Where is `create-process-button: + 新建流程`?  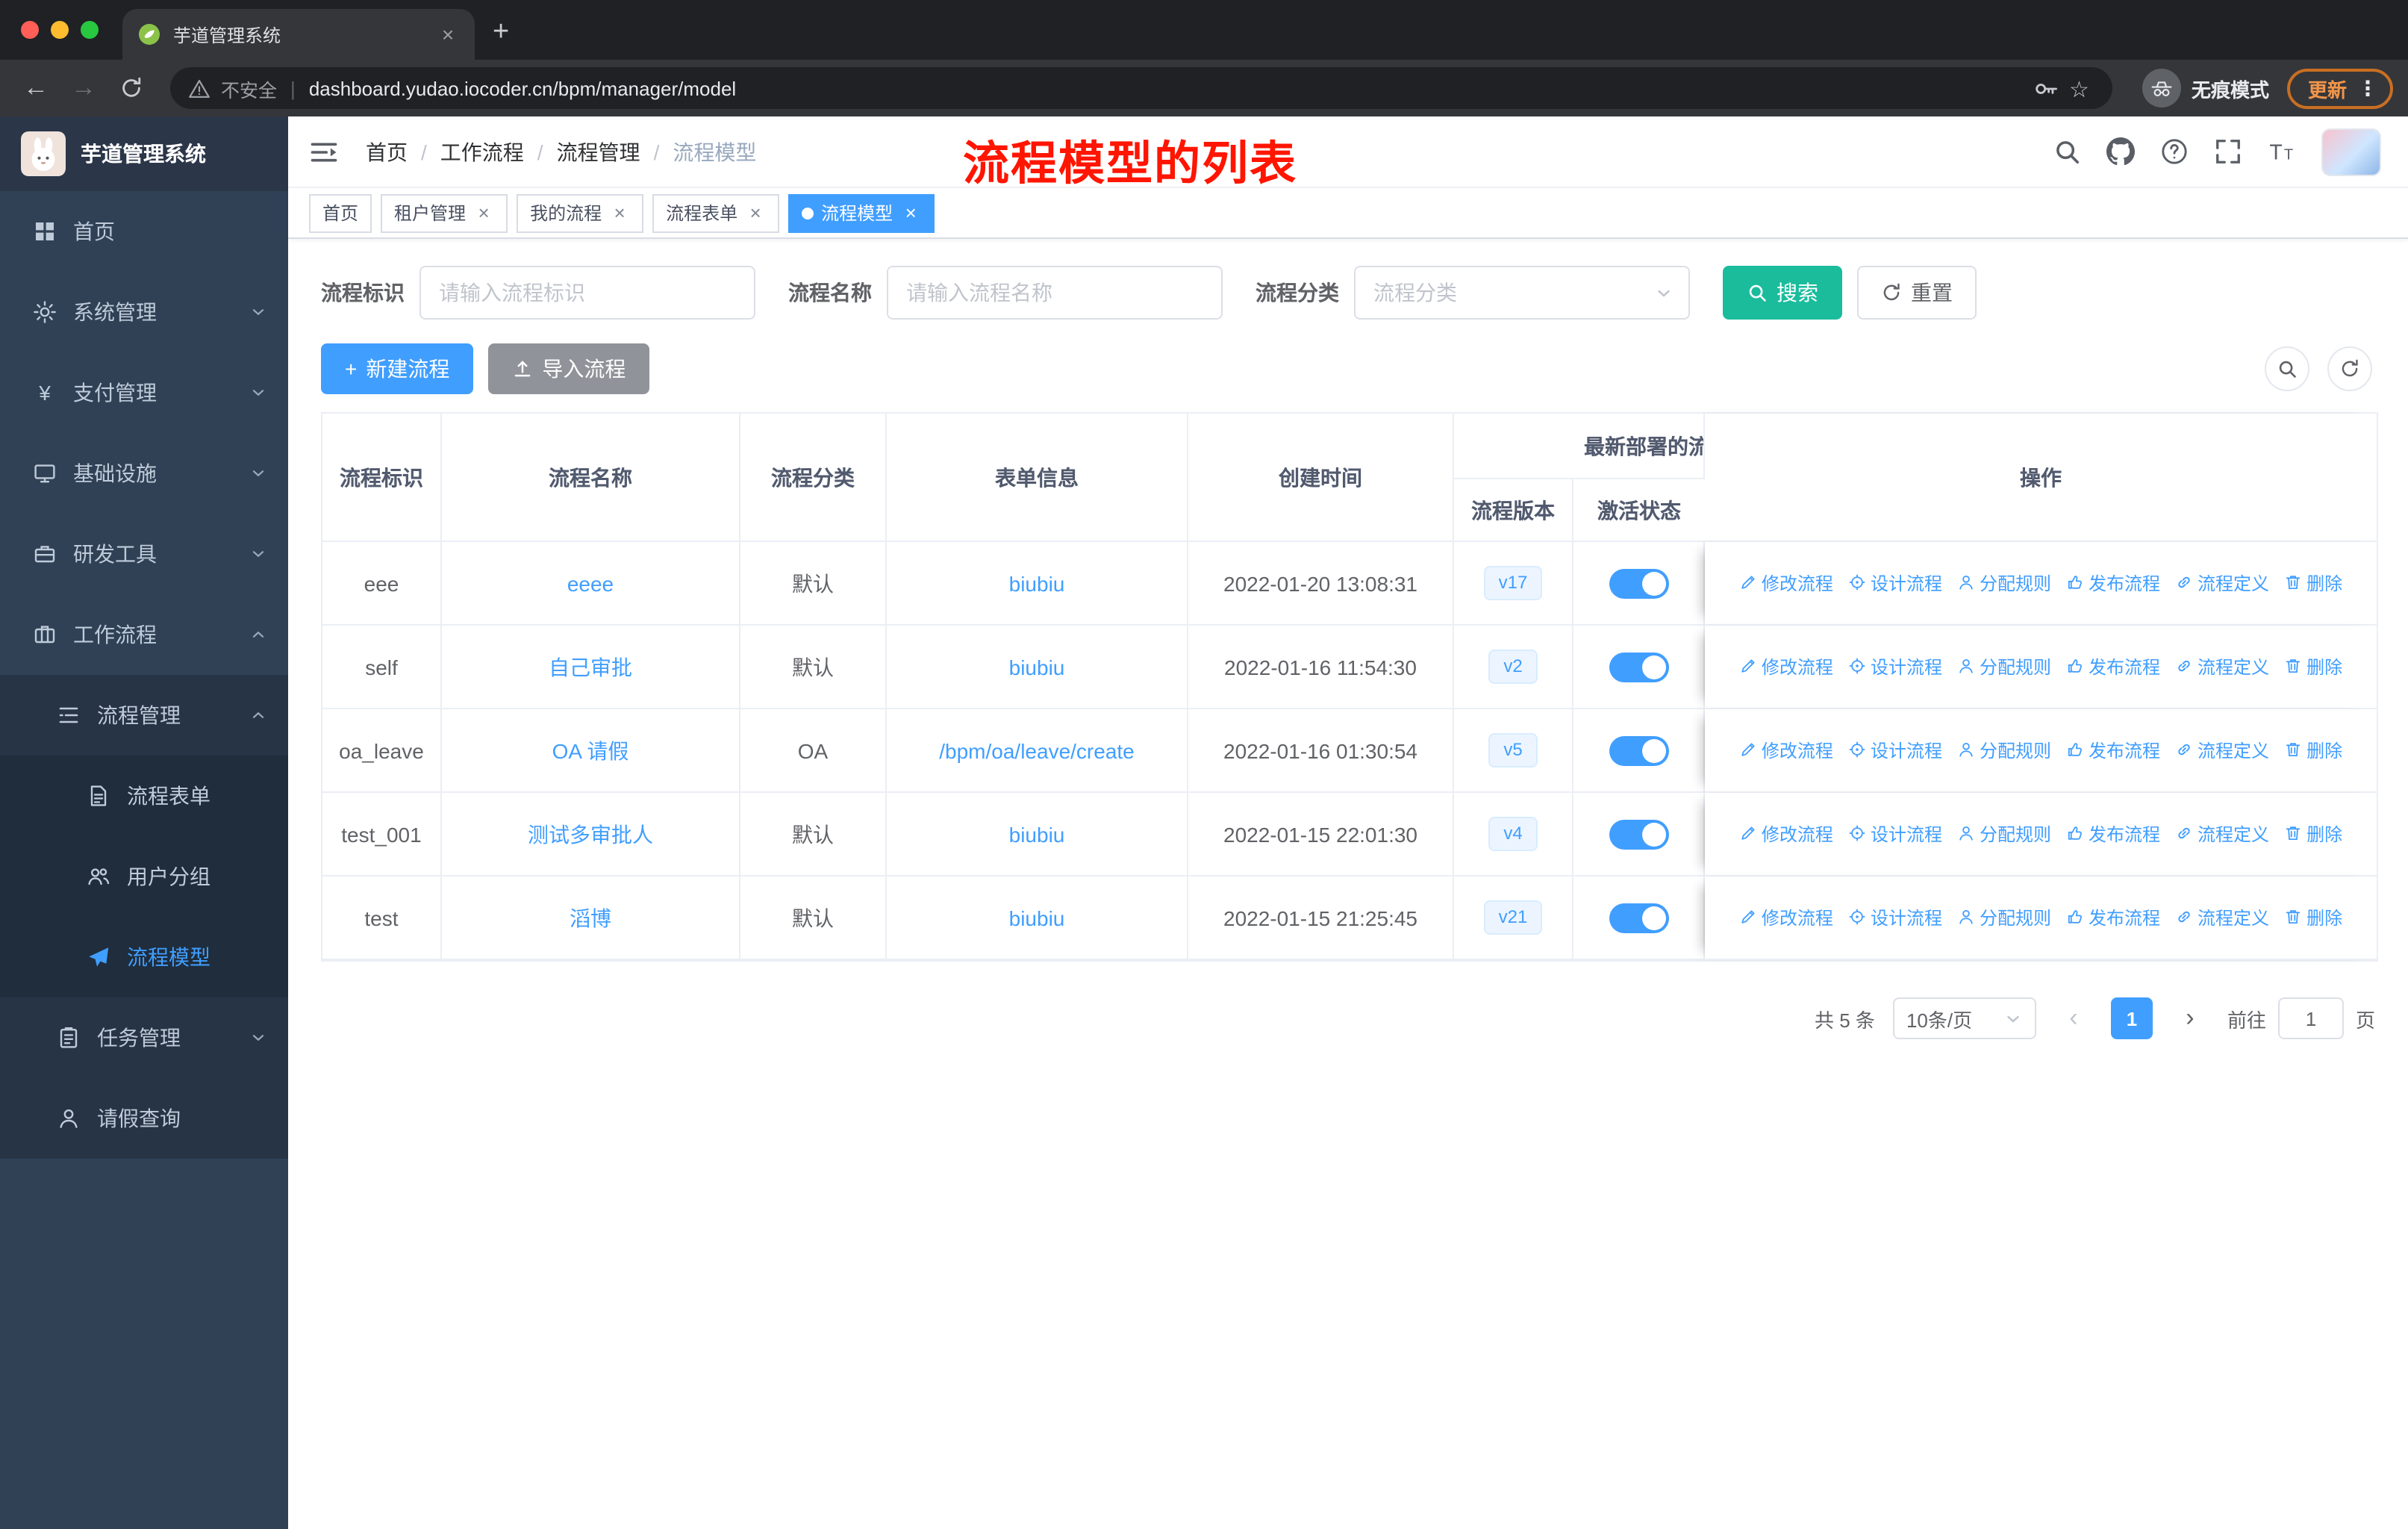 create-process-button: + 新建流程 is located at coordinates (397, 369).